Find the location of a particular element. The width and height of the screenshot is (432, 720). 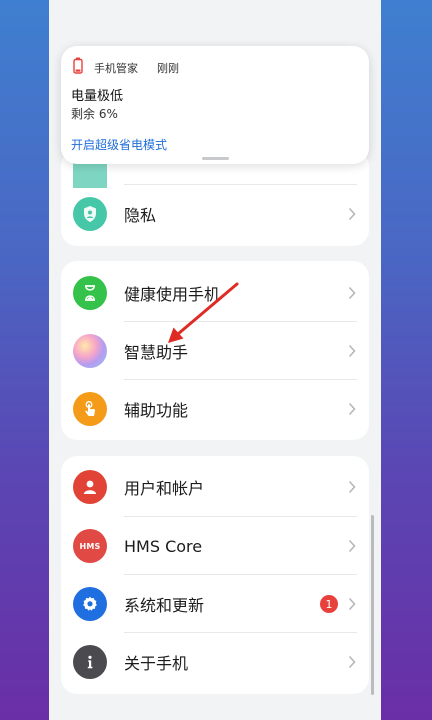

annotation-arrow is located at coordinates (203, 312).